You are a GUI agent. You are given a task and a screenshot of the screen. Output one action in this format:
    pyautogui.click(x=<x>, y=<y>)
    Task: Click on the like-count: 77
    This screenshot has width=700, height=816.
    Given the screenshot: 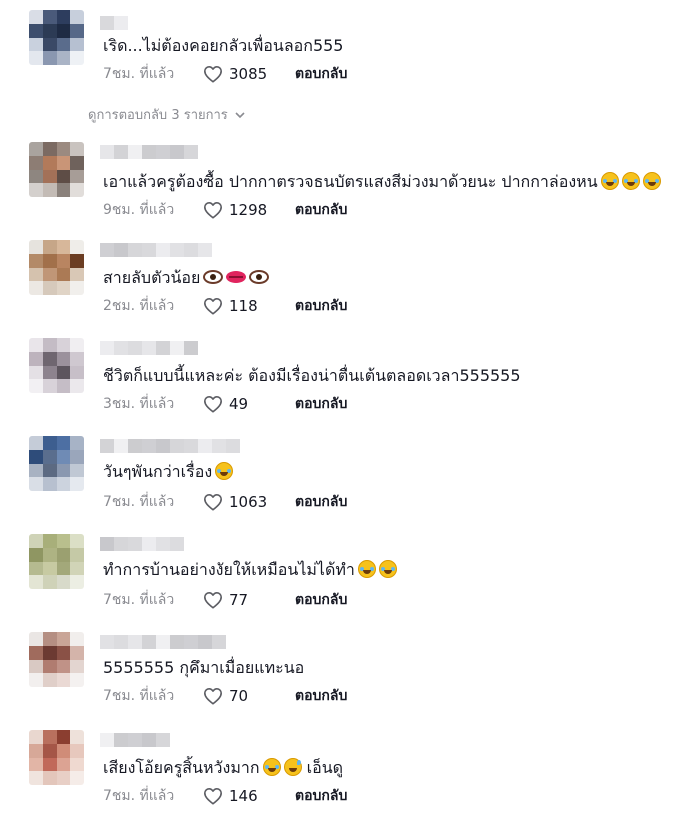 What is the action you would take?
    pyautogui.click(x=239, y=600)
    